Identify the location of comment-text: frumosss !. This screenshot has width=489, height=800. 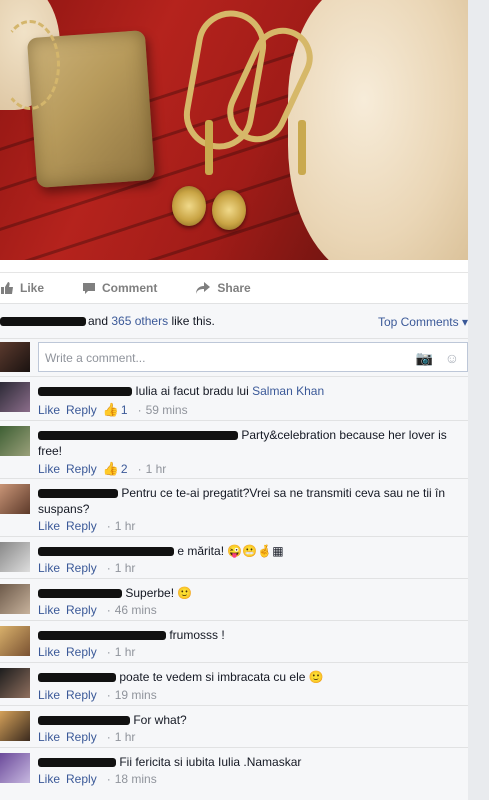
(197, 635).